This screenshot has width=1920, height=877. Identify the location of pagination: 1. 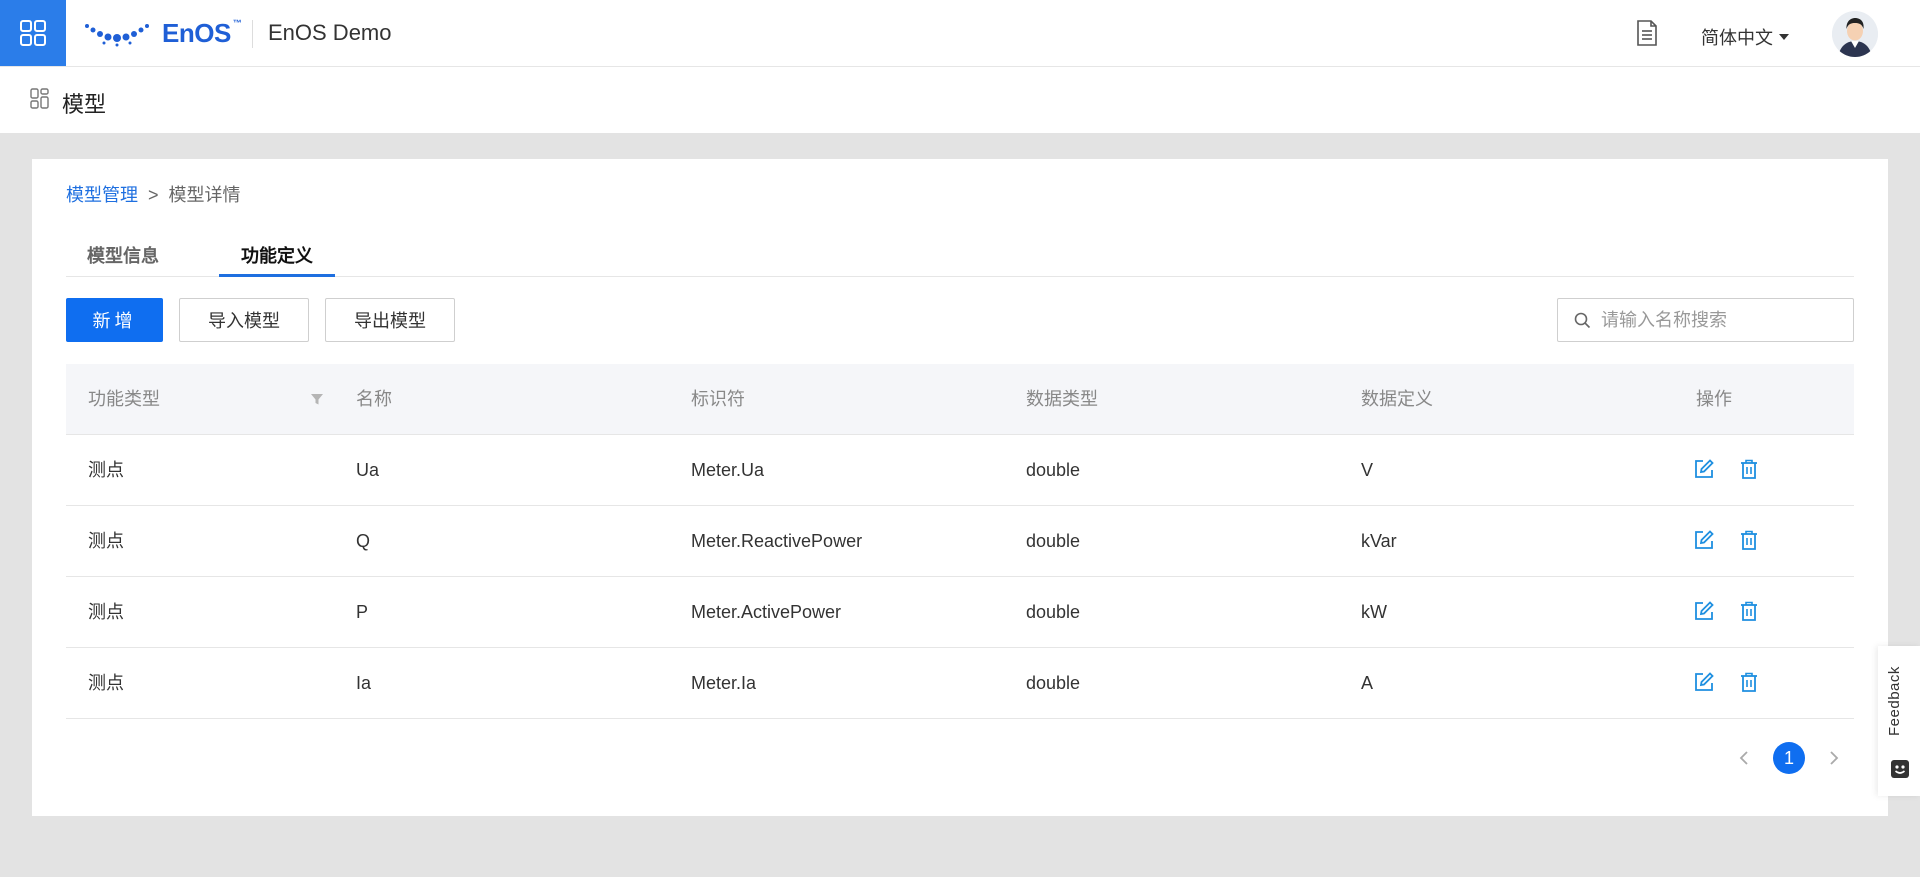
(1789, 758).